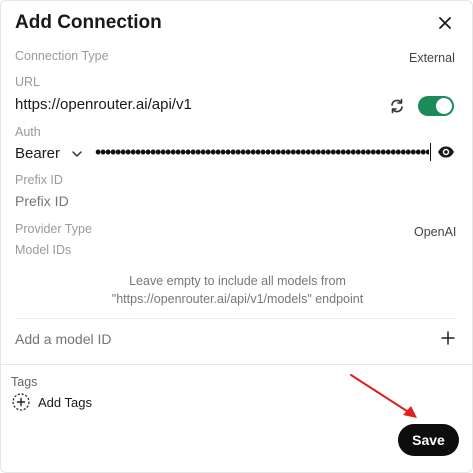 The height and width of the screenshot is (473, 473). I want to click on add-circle-icon, so click(21, 402).